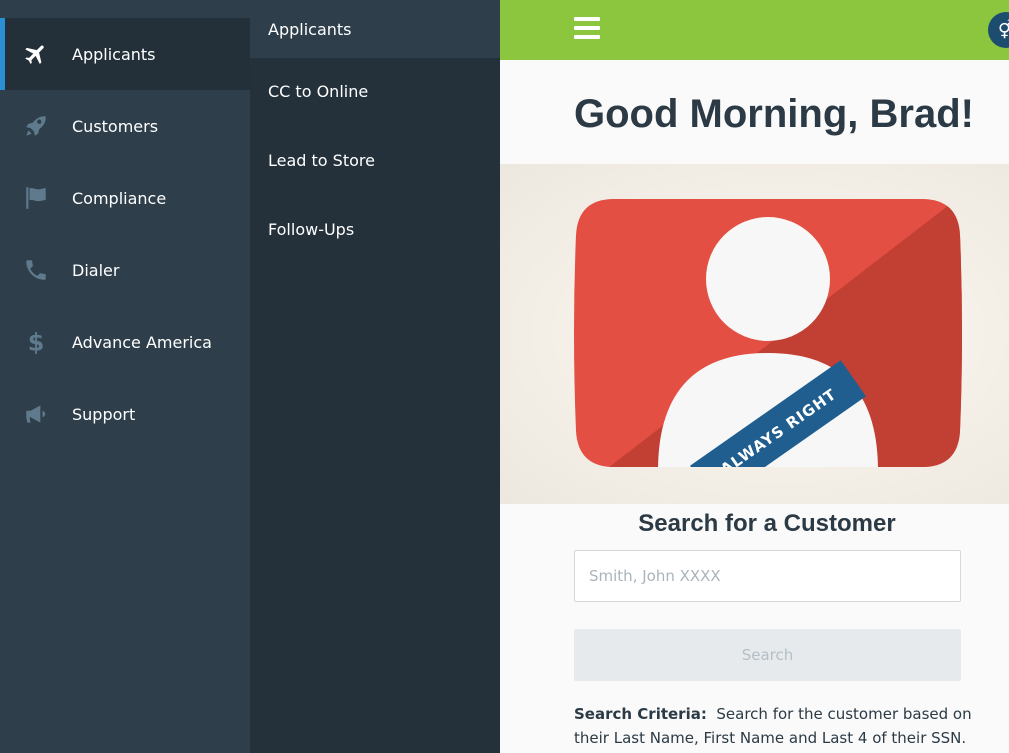  I want to click on sidebar-item-applicants: Applicants, so click(125, 54).